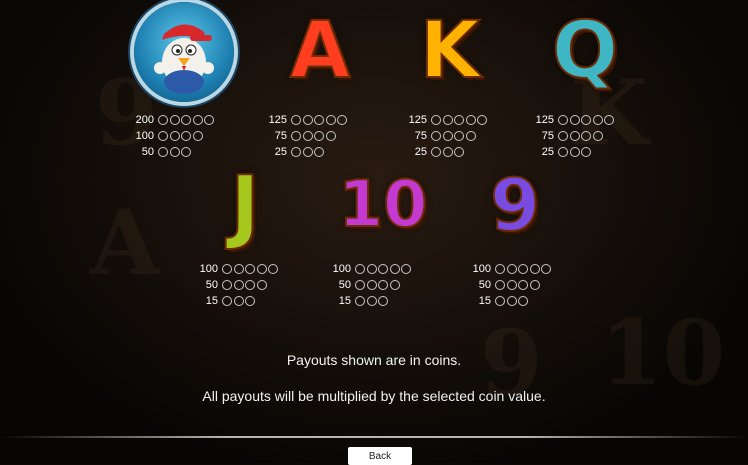  What do you see at coordinates (125, 243) in the screenshot?
I see `bg-symbol: A` at bounding box center [125, 243].